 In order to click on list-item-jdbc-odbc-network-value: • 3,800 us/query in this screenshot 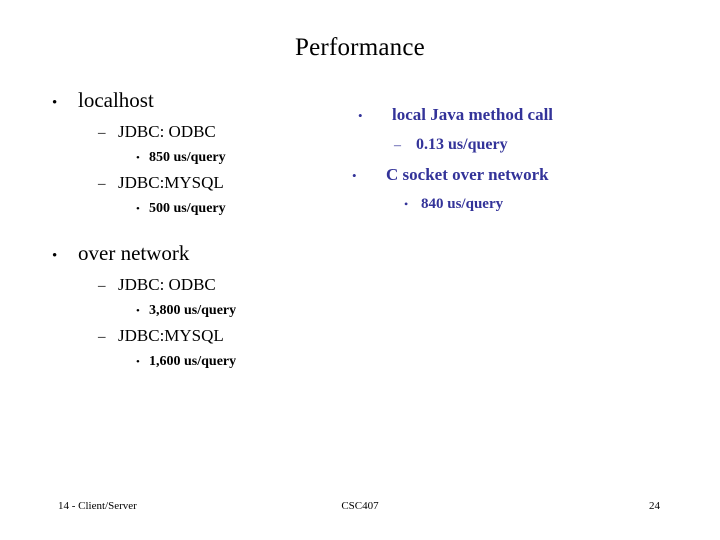, I will do `click(244, 311)`.